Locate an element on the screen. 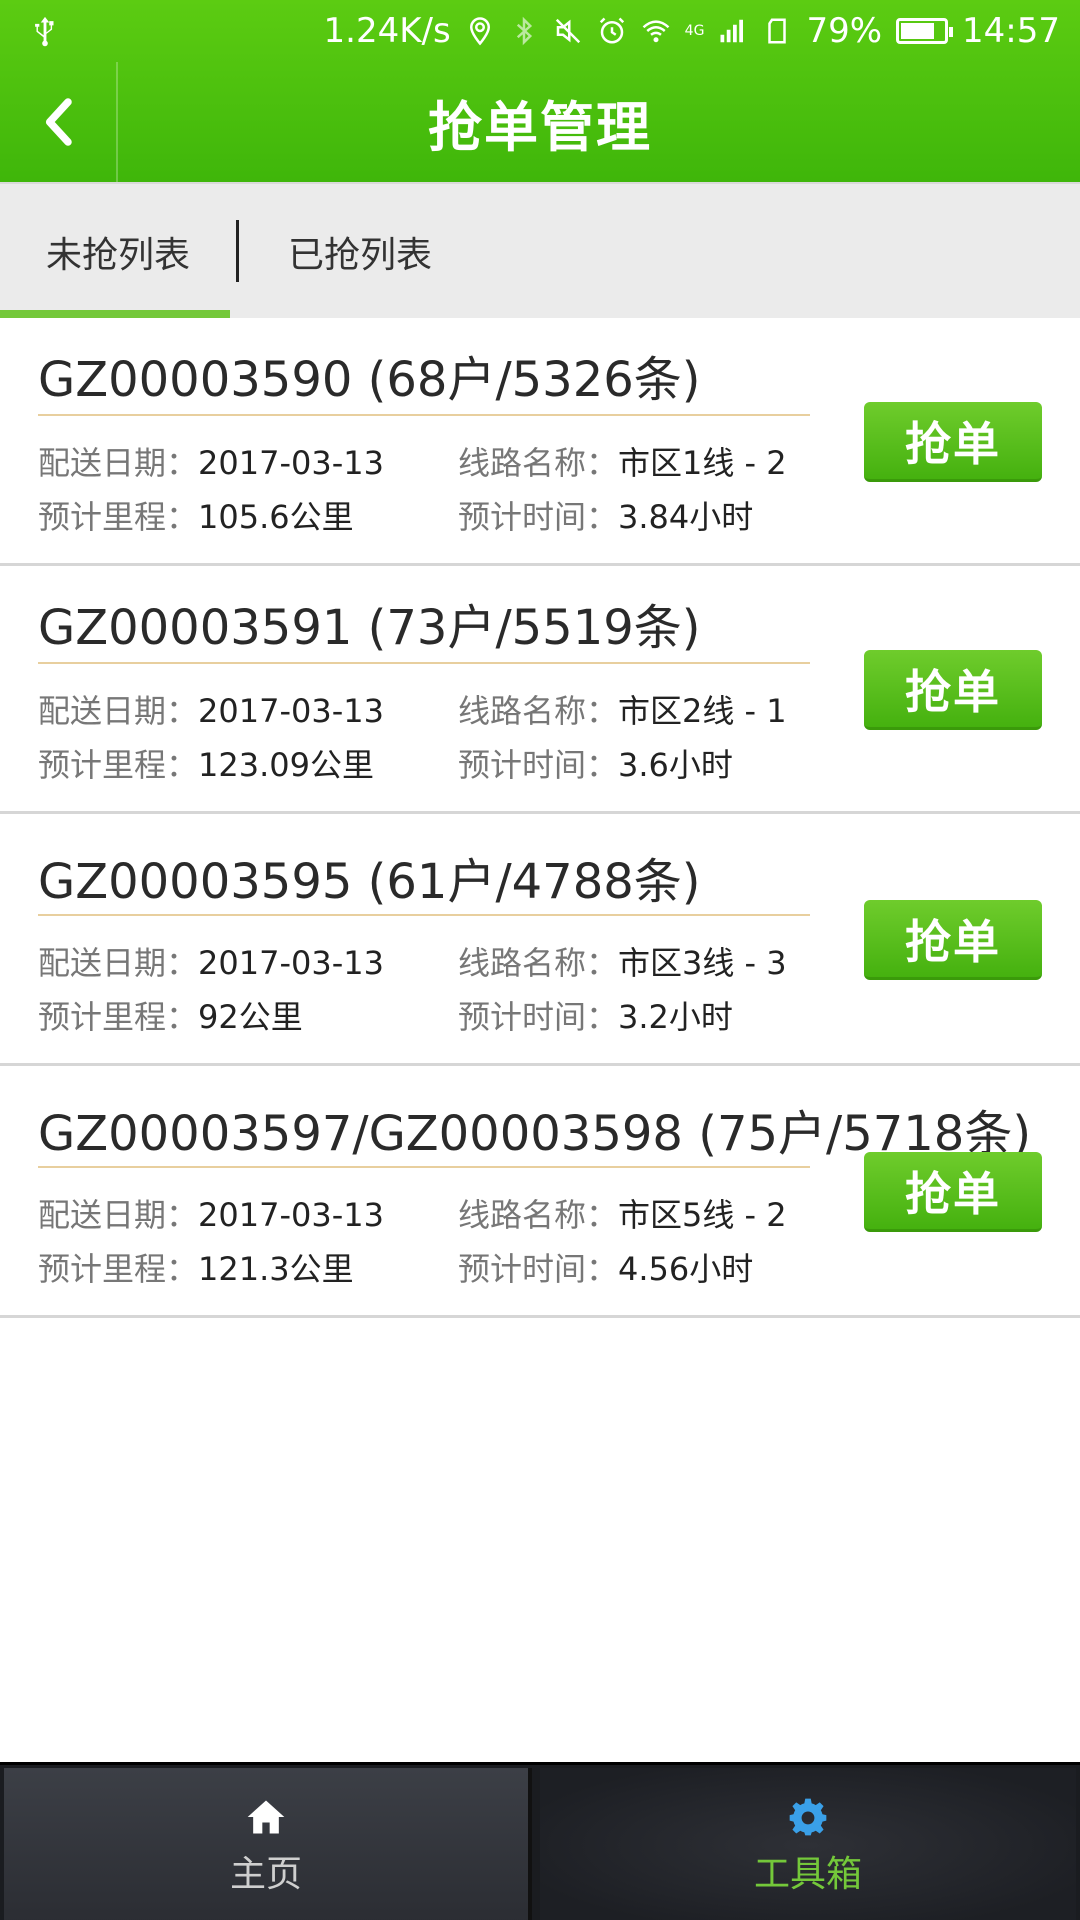 The image size is (1080, 1920). tab-divider is located at coordinates (237, 251).